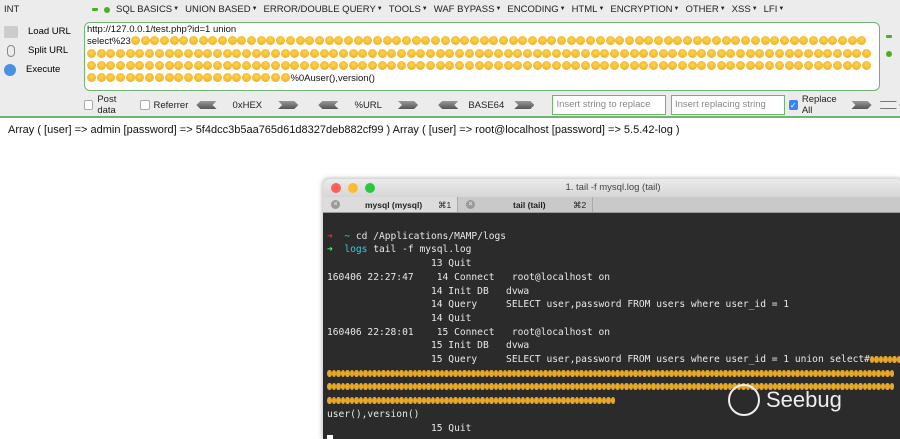 Image resolution: width=900 pixels, height=439 pixels. Describe the element at coordinates (95, 9) in the screenshot. I see `minus-icon` at that location.